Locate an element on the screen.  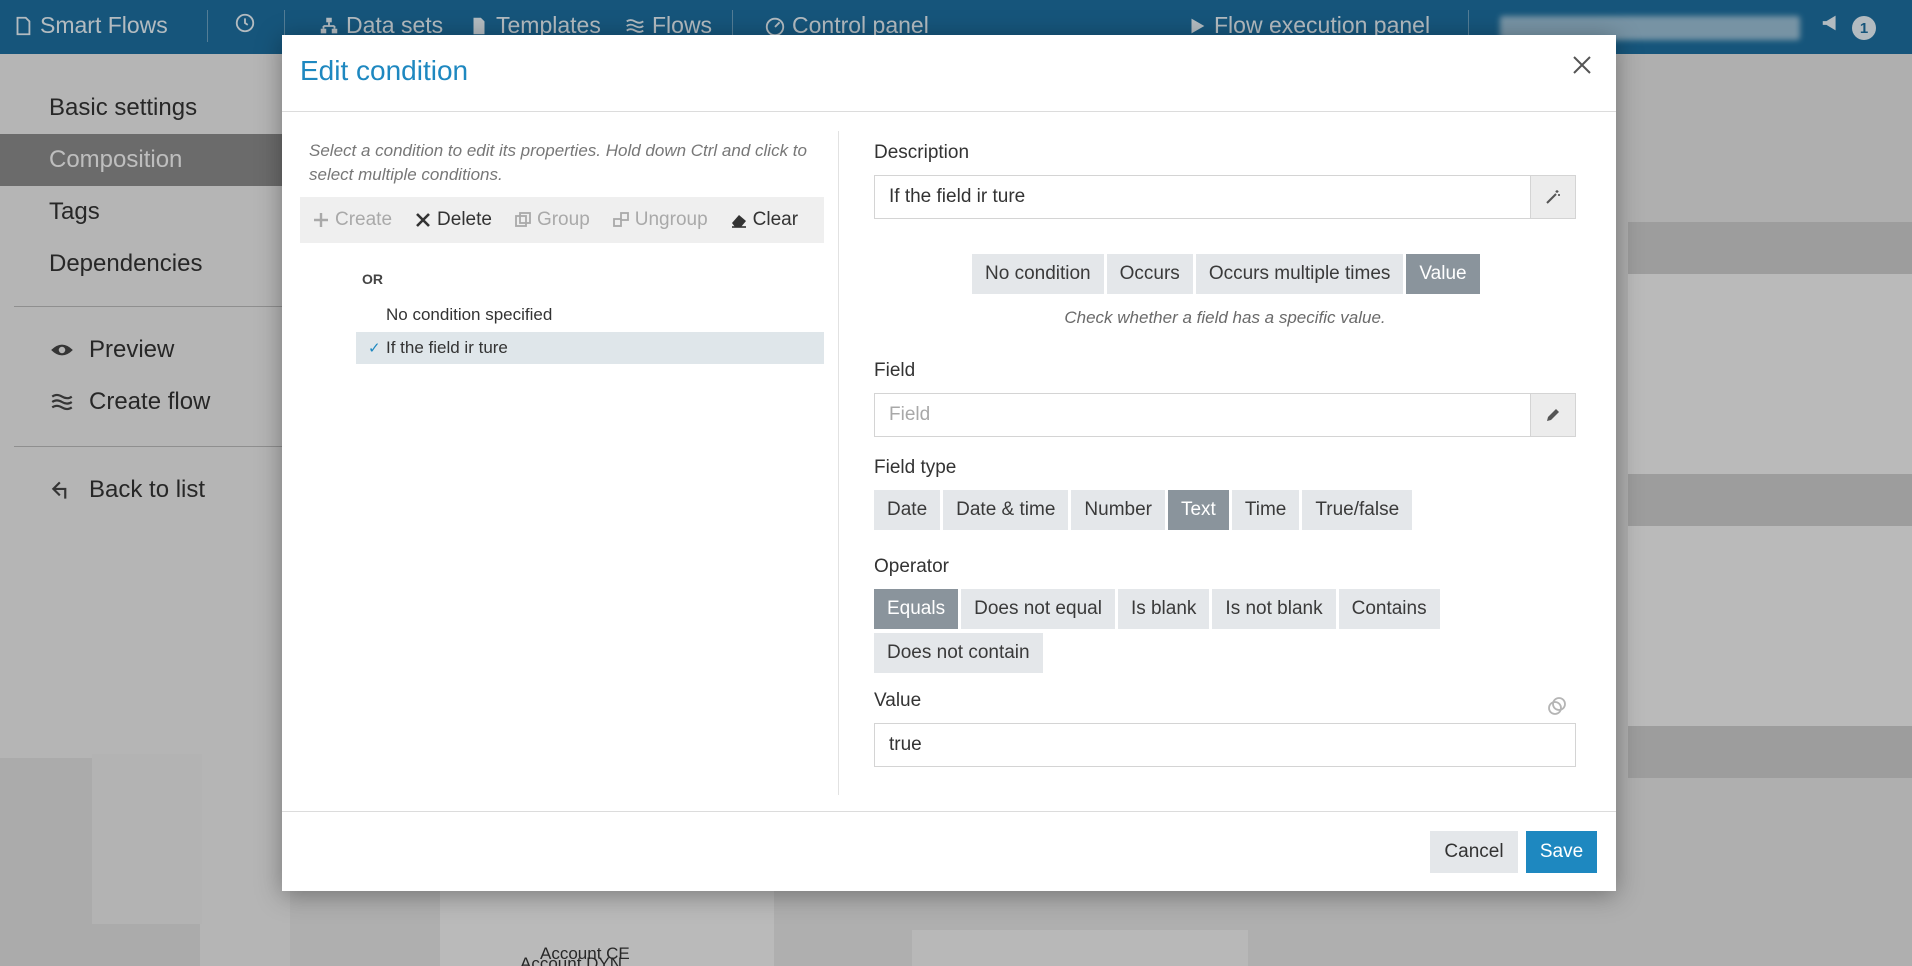
button-label: Delete is located at coordinates (464, 219).